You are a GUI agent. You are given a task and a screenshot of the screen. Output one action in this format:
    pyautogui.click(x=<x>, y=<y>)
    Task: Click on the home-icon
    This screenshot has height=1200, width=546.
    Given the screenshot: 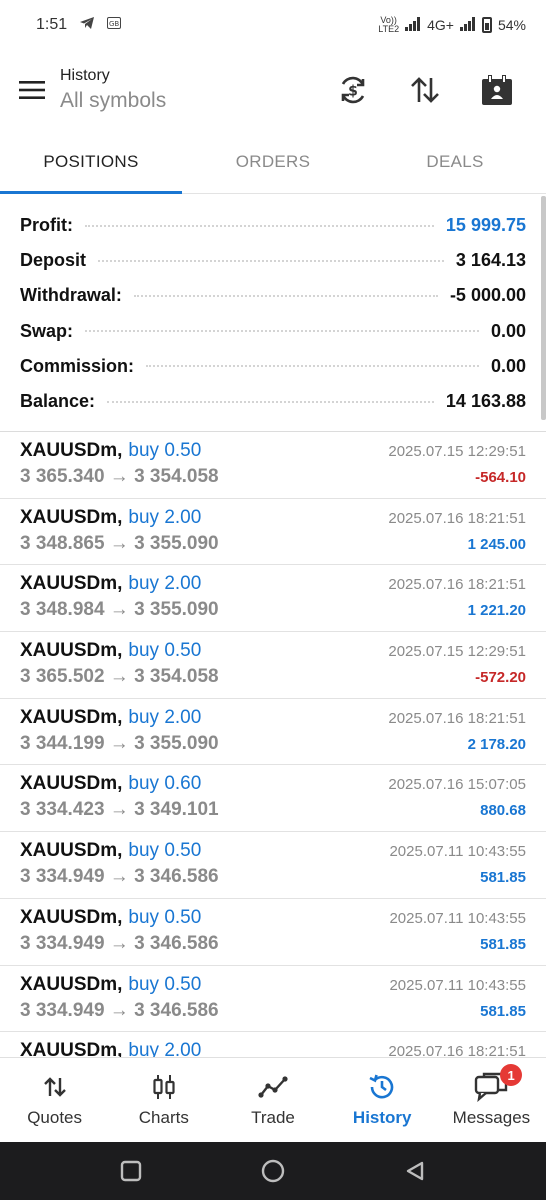 What is the action you would take?
    pyautogui.click(x=273, y=1171)
    